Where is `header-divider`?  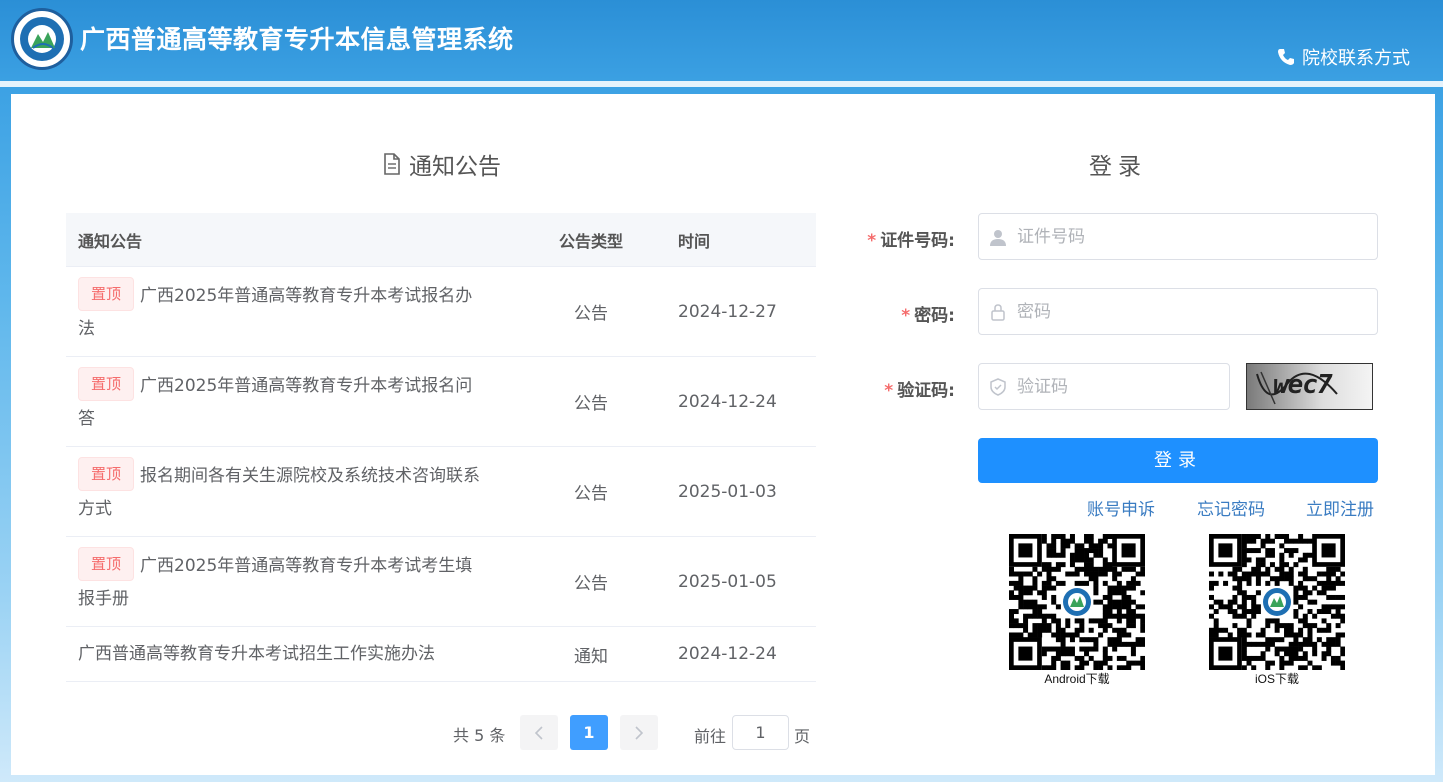 header-divider is located at coordinates (721, 84).